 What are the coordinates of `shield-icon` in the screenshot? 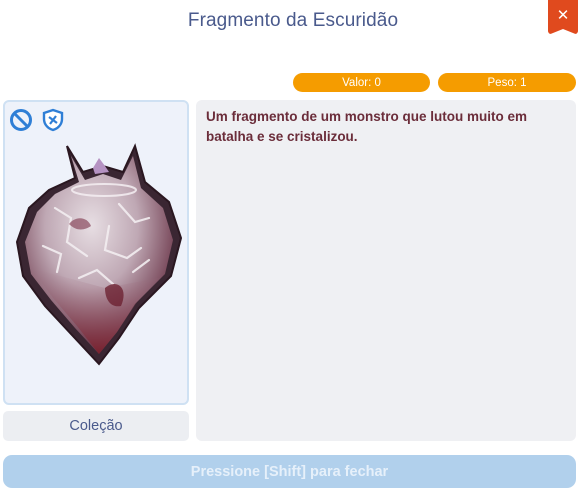 It's located at (53, 120).